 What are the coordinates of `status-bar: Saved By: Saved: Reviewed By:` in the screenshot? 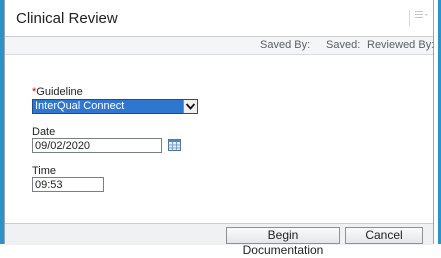 It's located at (220, 46).